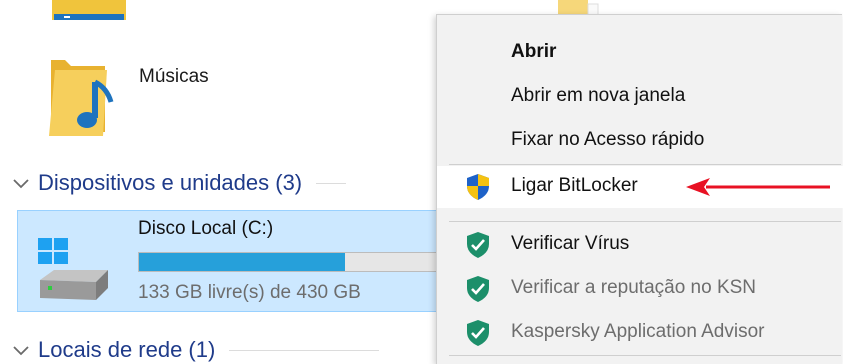 This screenshot has width=843, height=364. What do you see at coordinates (170, 182) in the screenshot?
I see `devices-group-label: Dispositivos e unidades (3)` at bounding box center [170, 182].